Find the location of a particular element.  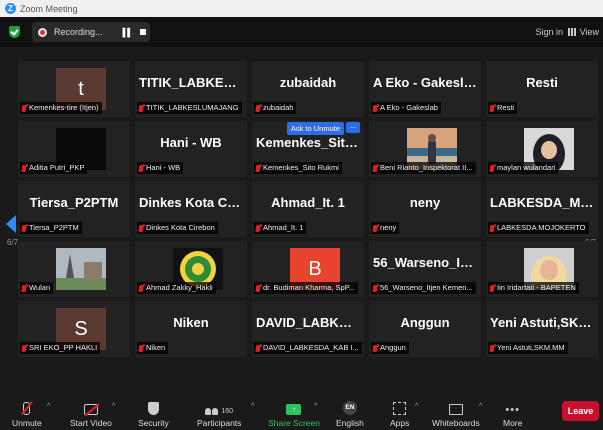

grid-view-icon is located at coordinates (572, 32).